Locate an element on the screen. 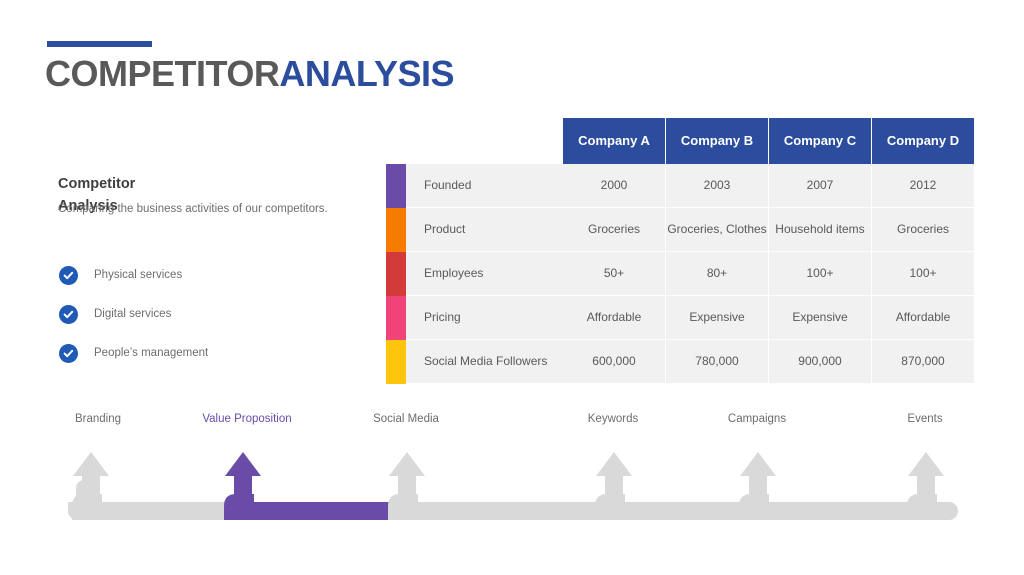  timeline-label-events: Events is located at coordinates (925, 419).